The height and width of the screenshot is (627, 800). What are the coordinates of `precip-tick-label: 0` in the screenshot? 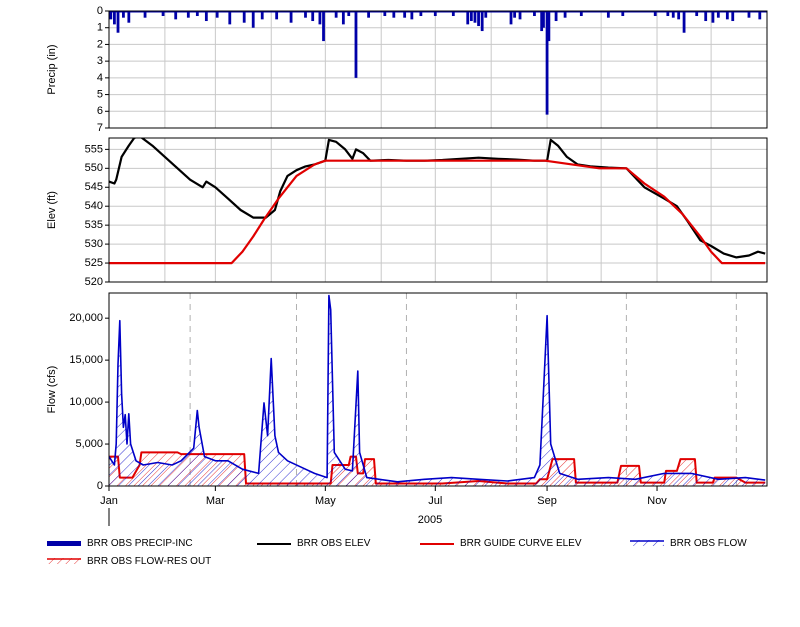 It's located at (100, 11).